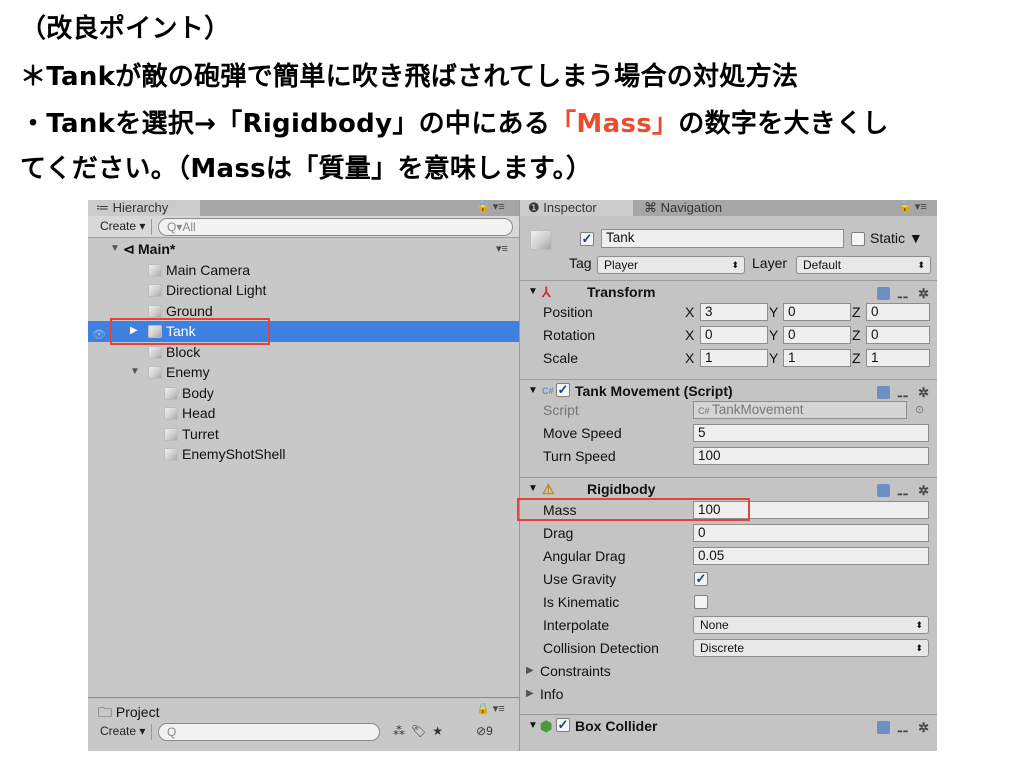 The height and width of the screenshot is (768, 1024). Describe the element at coordinates (208, 269) in the screenshot. I see `tree-item-label: Main Camera` at that location.